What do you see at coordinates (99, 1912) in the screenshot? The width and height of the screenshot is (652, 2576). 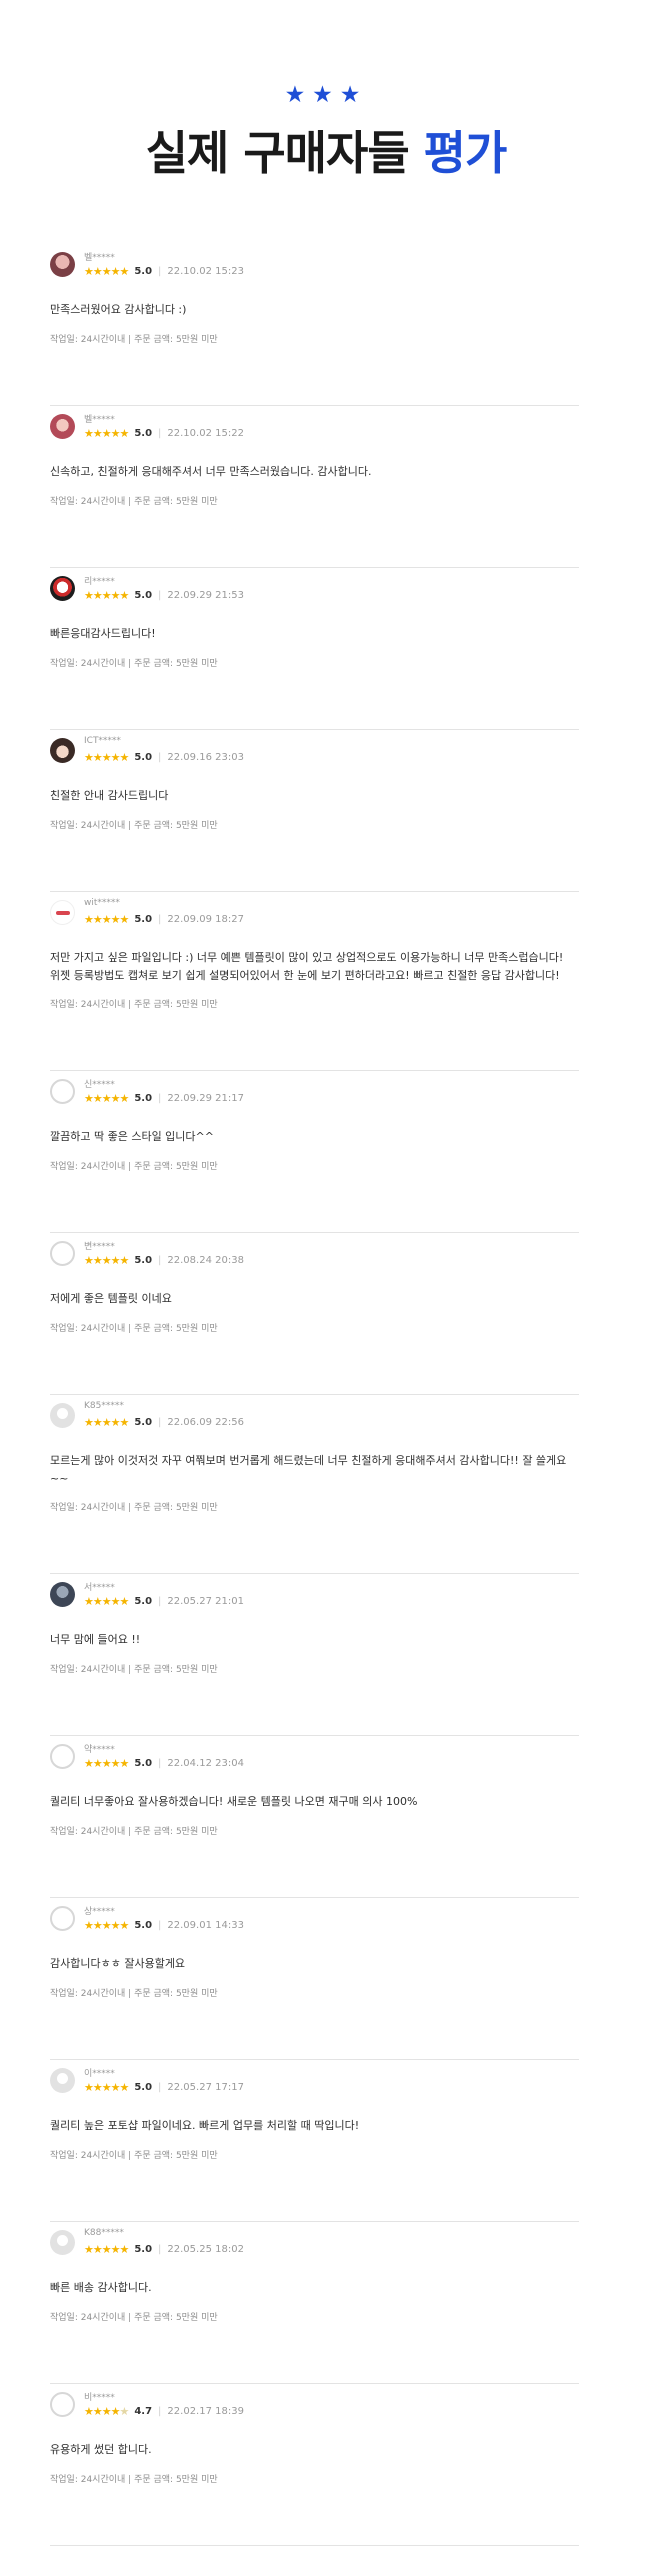 I see `review-username: 상*****` at bounding box center [99, 1912].